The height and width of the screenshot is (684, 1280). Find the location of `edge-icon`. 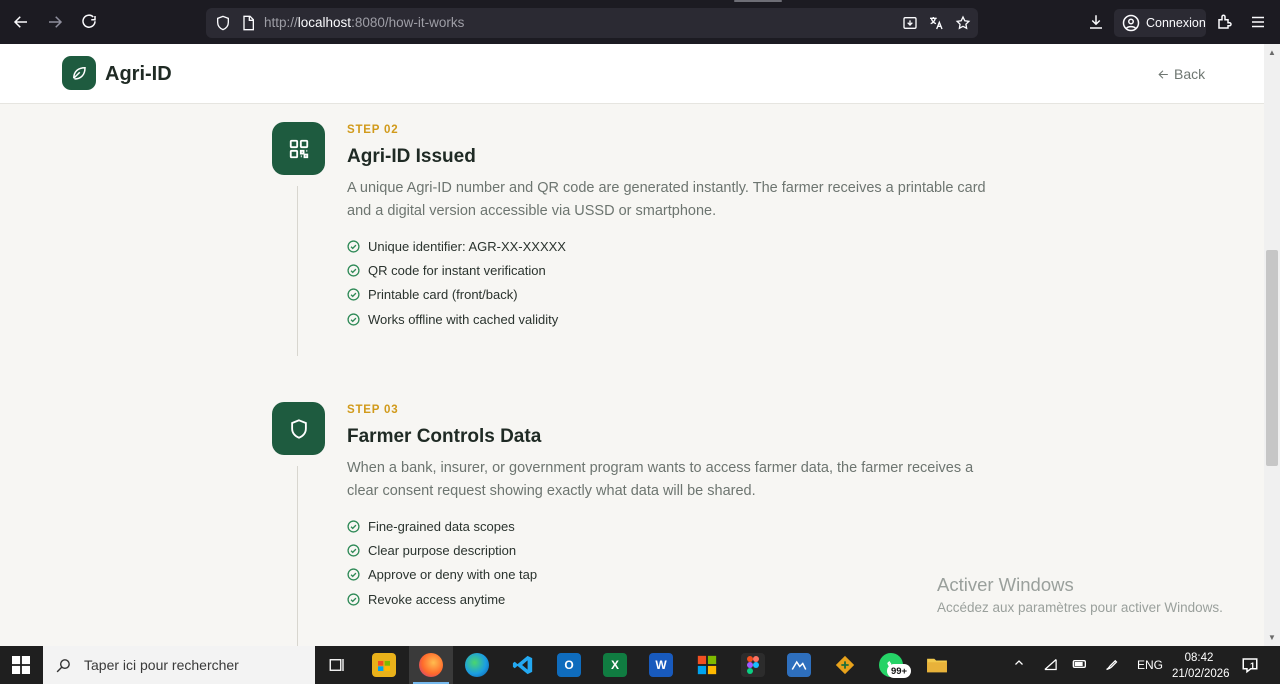

edge-icon is located at coordinates (477, 665).